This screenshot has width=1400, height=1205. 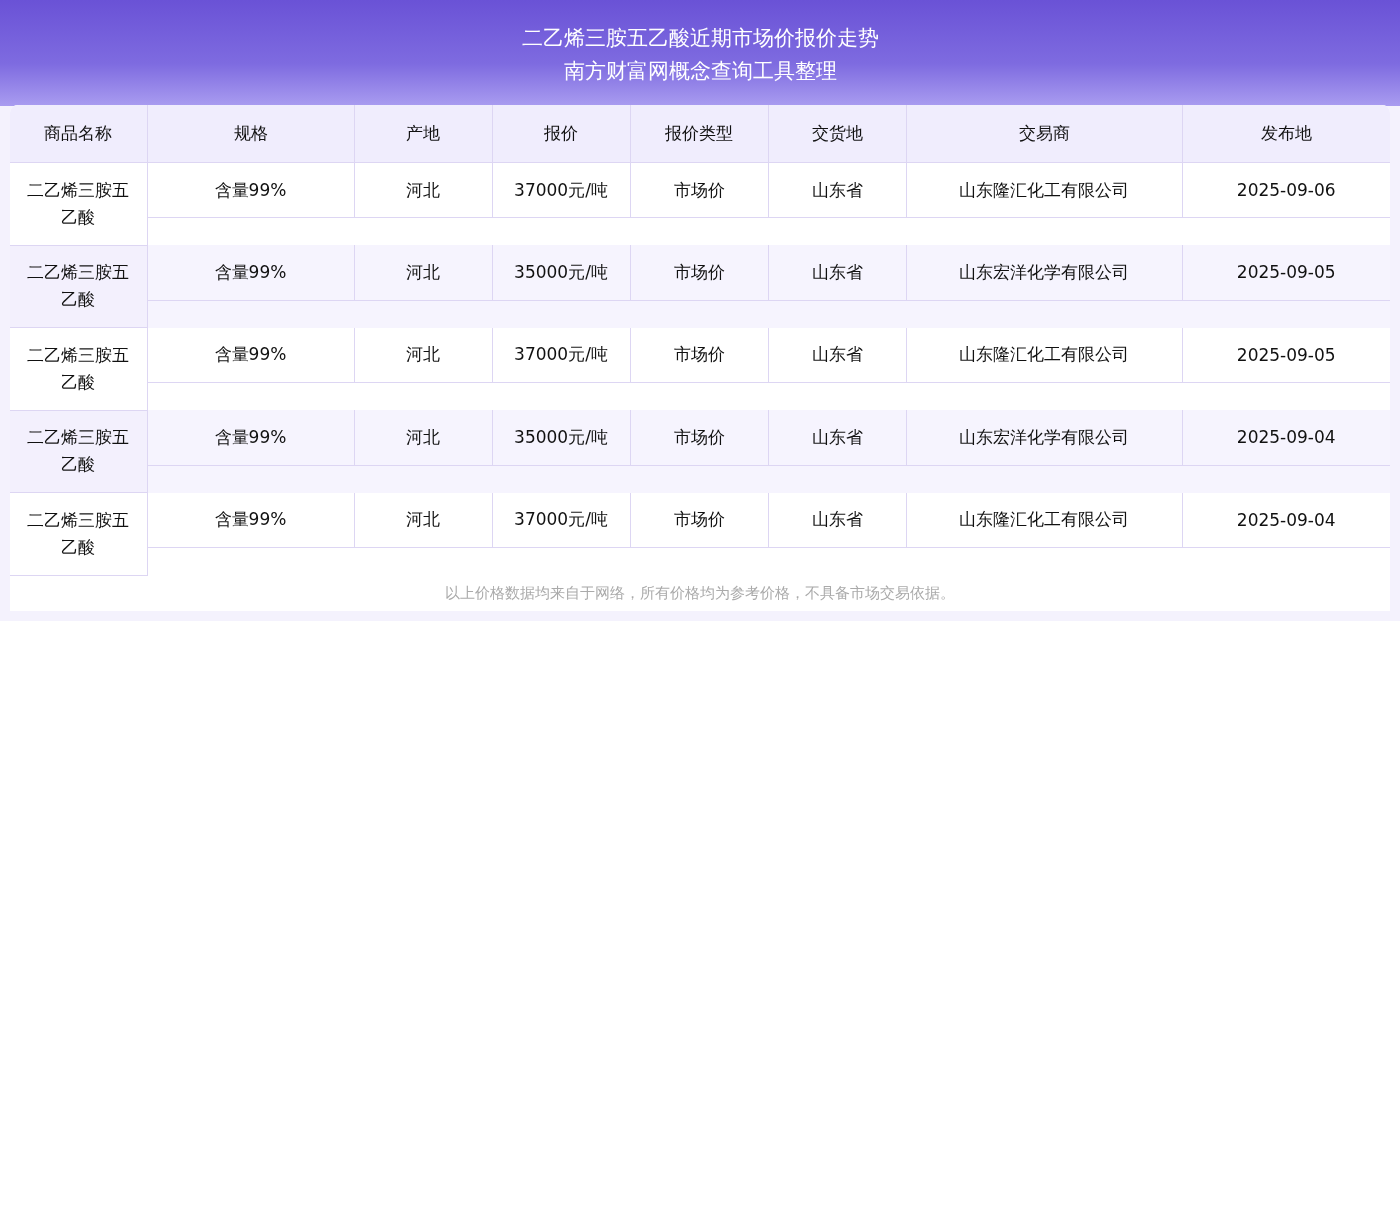 What do you see at coordinates (700, 38) in the screenshot?
I see `page-title: 二乙烯三胺五乙酸近期市场价报价走势` at bounding box center [700, 38].